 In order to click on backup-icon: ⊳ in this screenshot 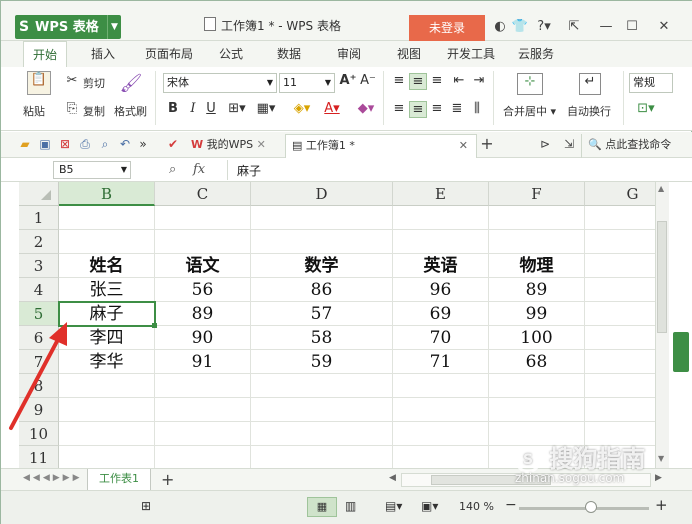, I will do `click(545, 144)`.